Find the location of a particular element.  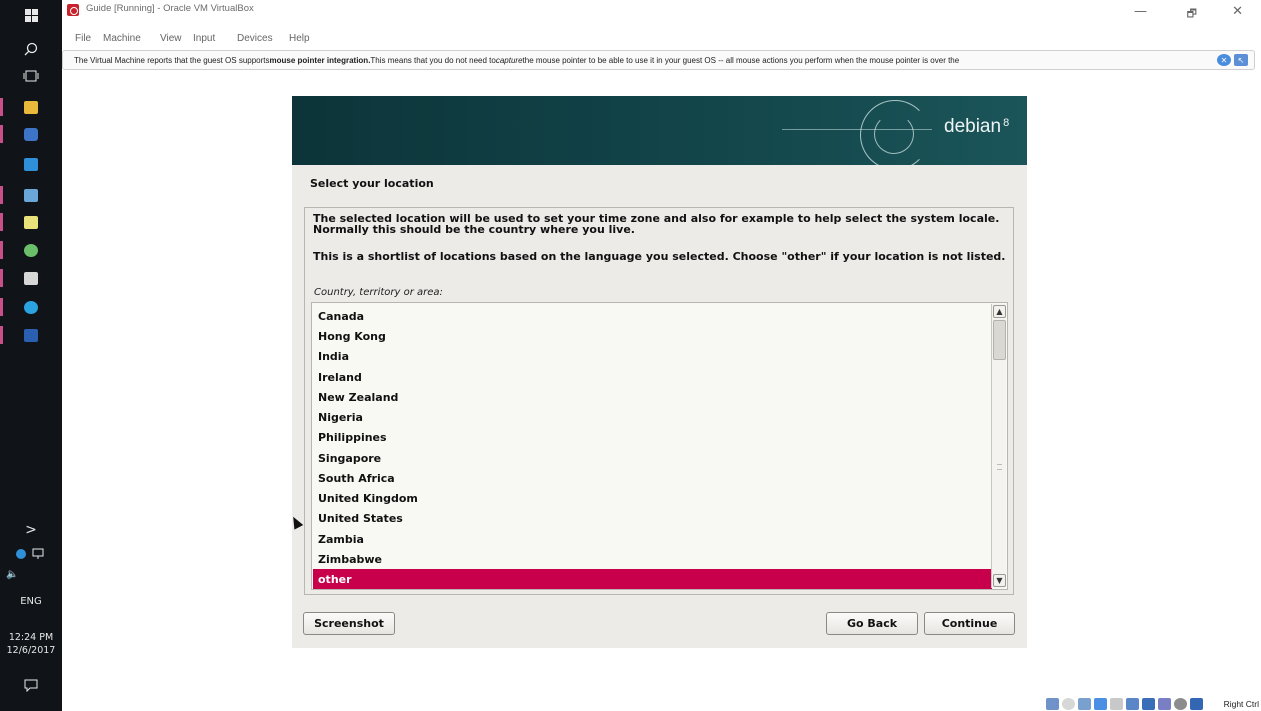

menu-machine: Machine is located at coordinates (122, 38).